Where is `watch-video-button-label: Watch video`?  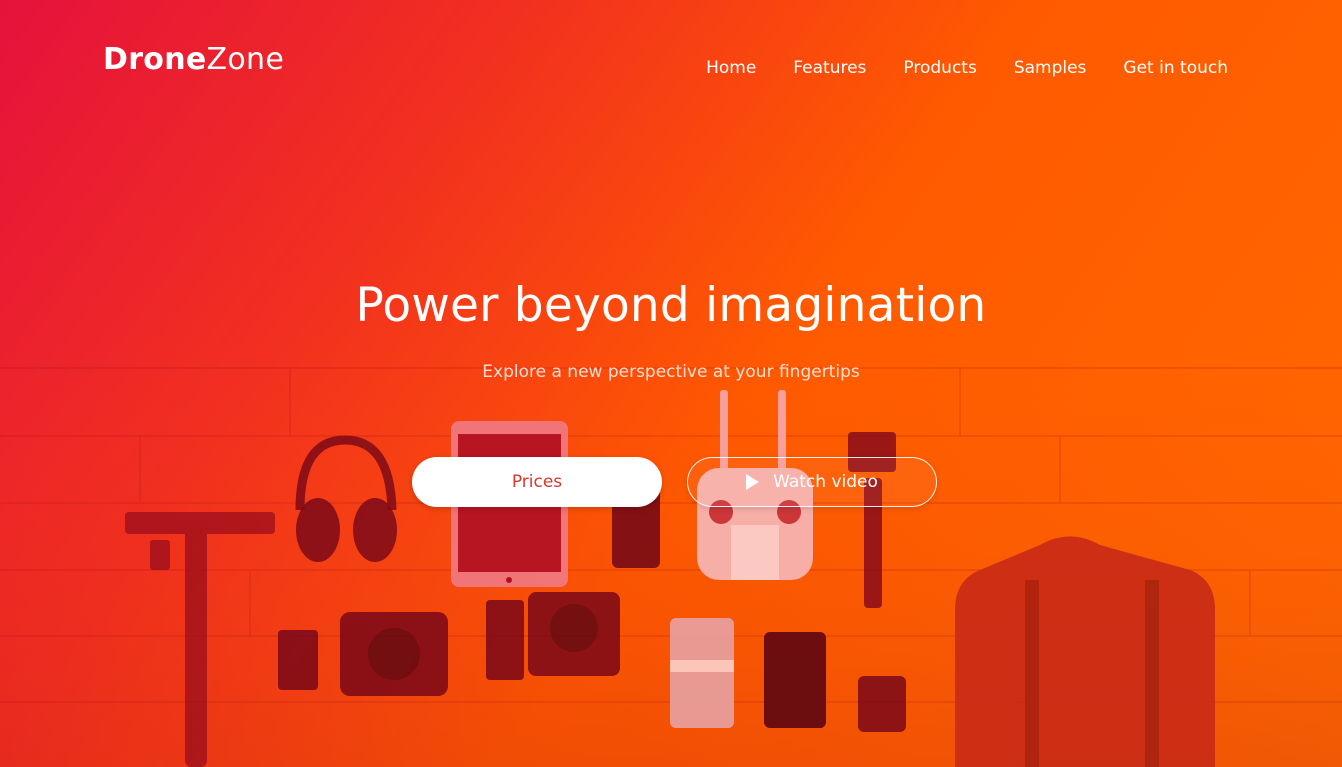
watch-video-button-label: Watch video is located at coordinates (825, 482).